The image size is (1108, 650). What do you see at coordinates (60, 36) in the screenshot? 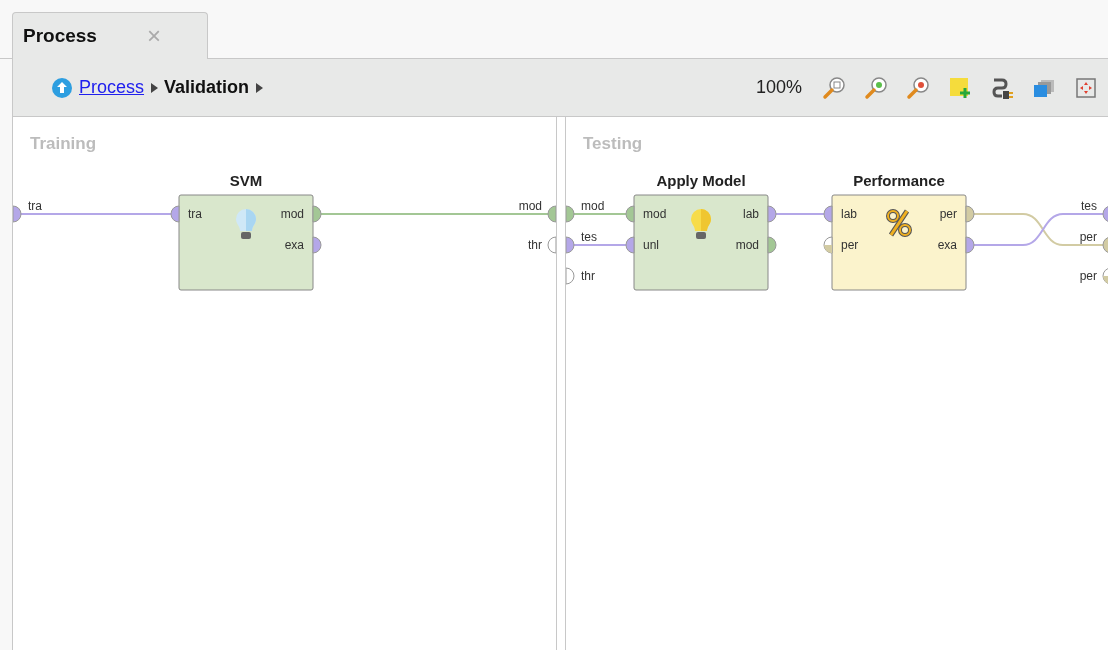
I see `tab-label: Process` at bounding box center [60, 36].